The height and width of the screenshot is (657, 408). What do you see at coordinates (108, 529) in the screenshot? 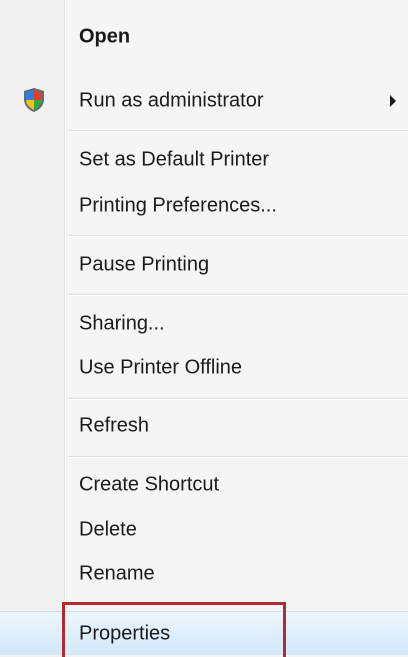
I see `menu-item-label: Delete` at bounding box center [108, 529].